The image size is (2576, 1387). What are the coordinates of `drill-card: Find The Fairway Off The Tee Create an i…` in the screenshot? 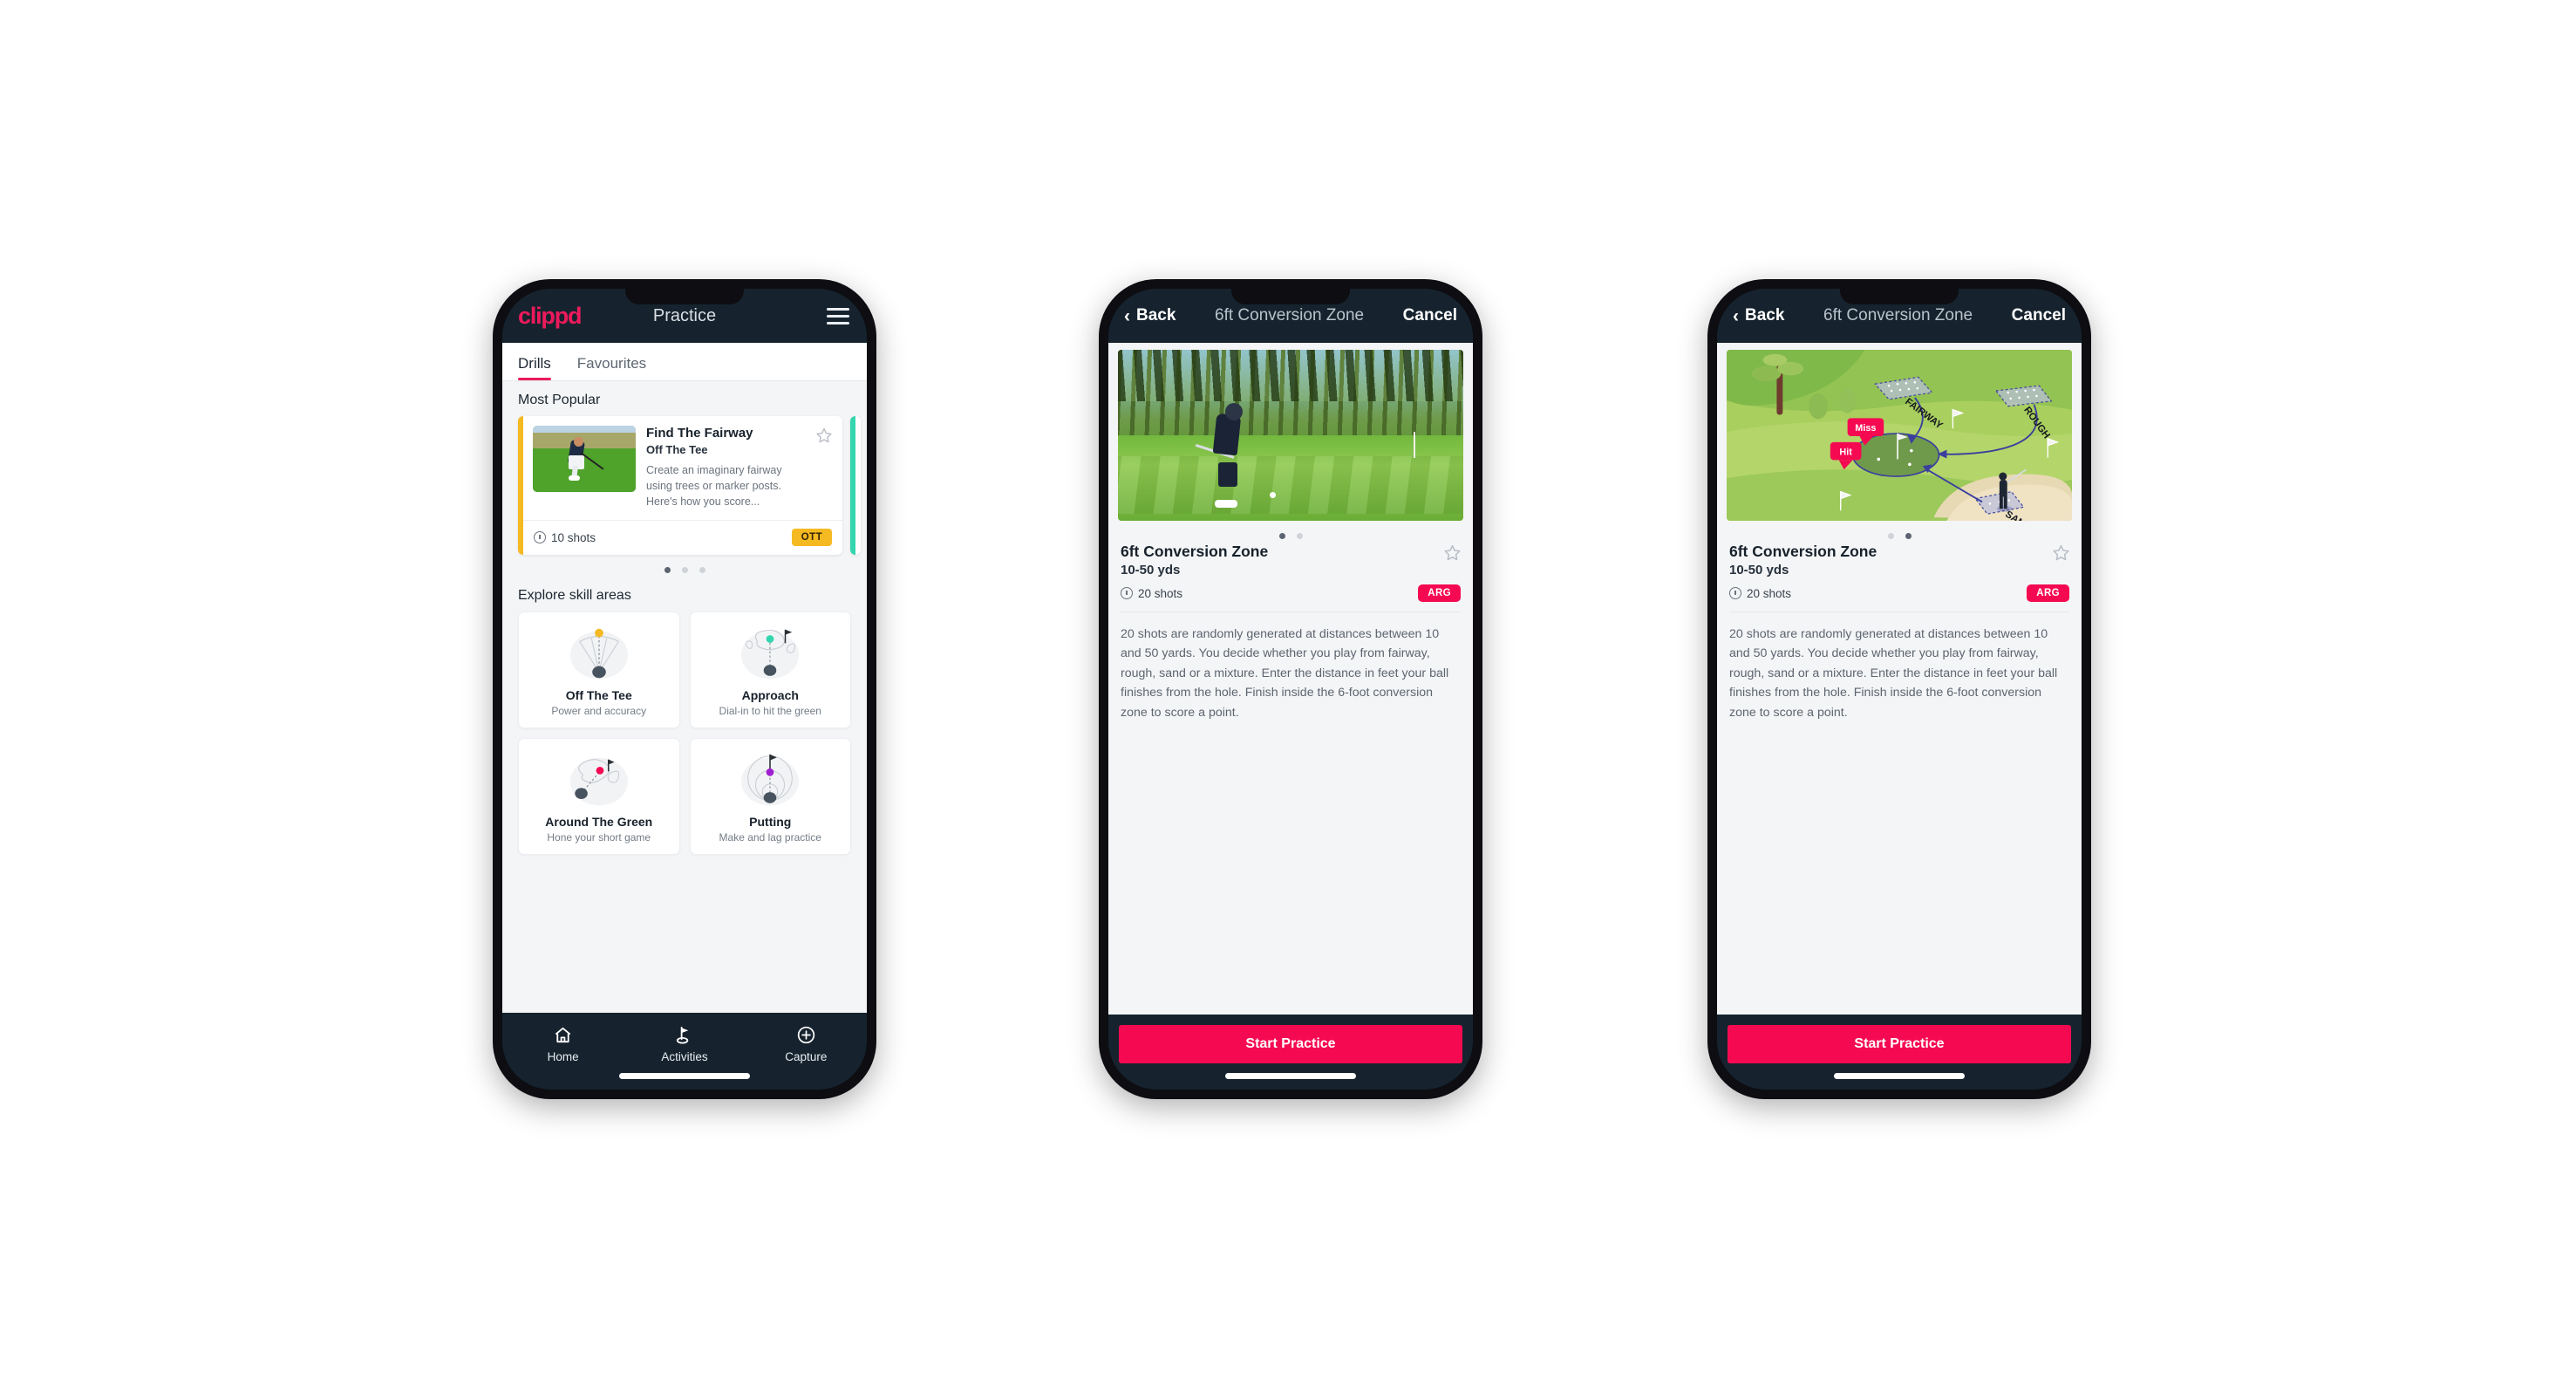 It's located at (680, 486).